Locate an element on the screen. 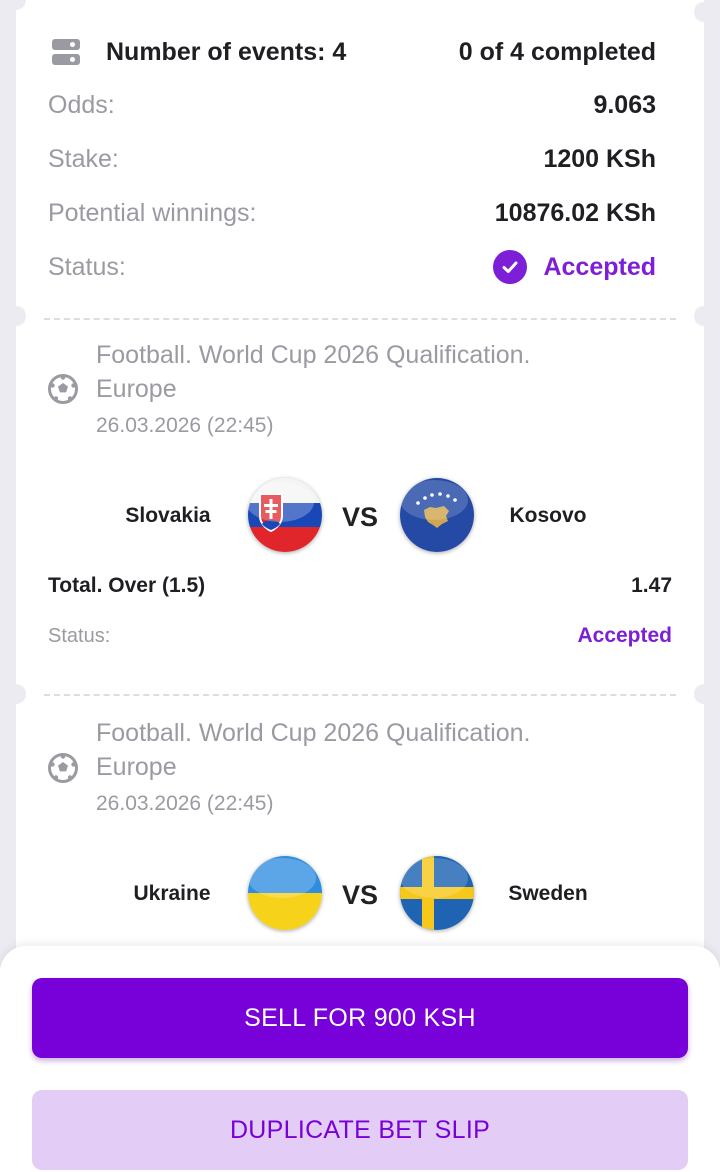  away-team: Sweden is located at coordinates (548, 893).